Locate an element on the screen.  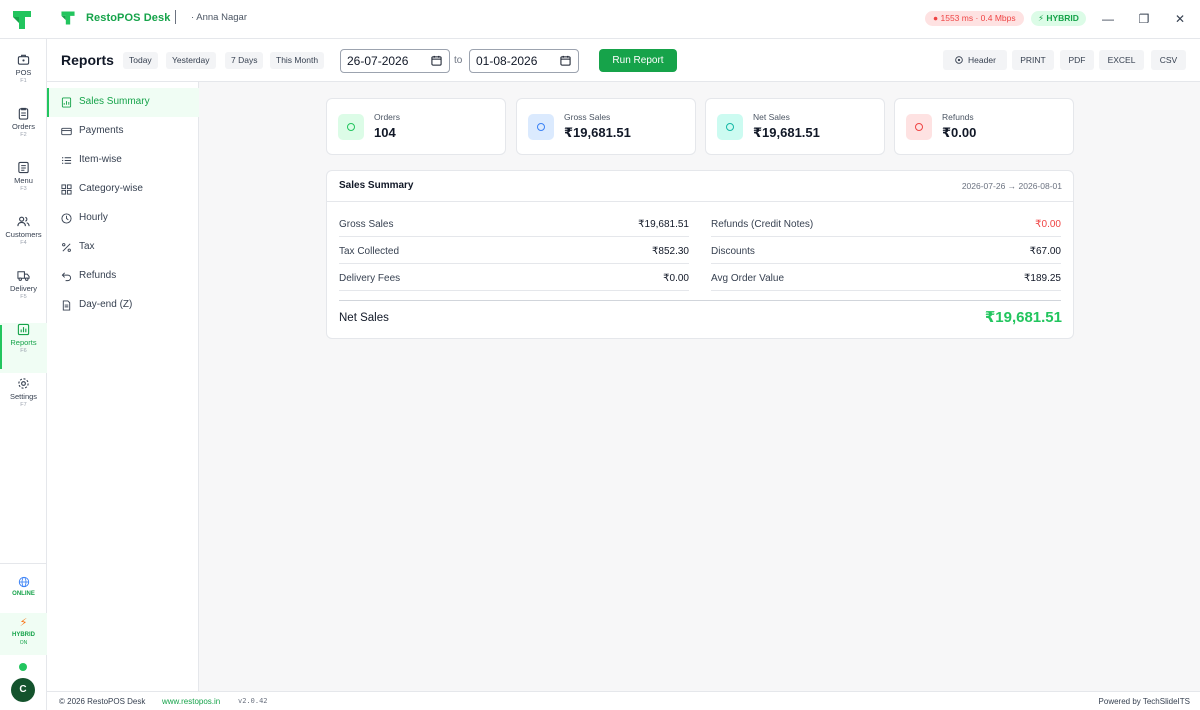
hybrid-mode-badge: ⚡ HYBRID is located at coordinates (1058, 18).